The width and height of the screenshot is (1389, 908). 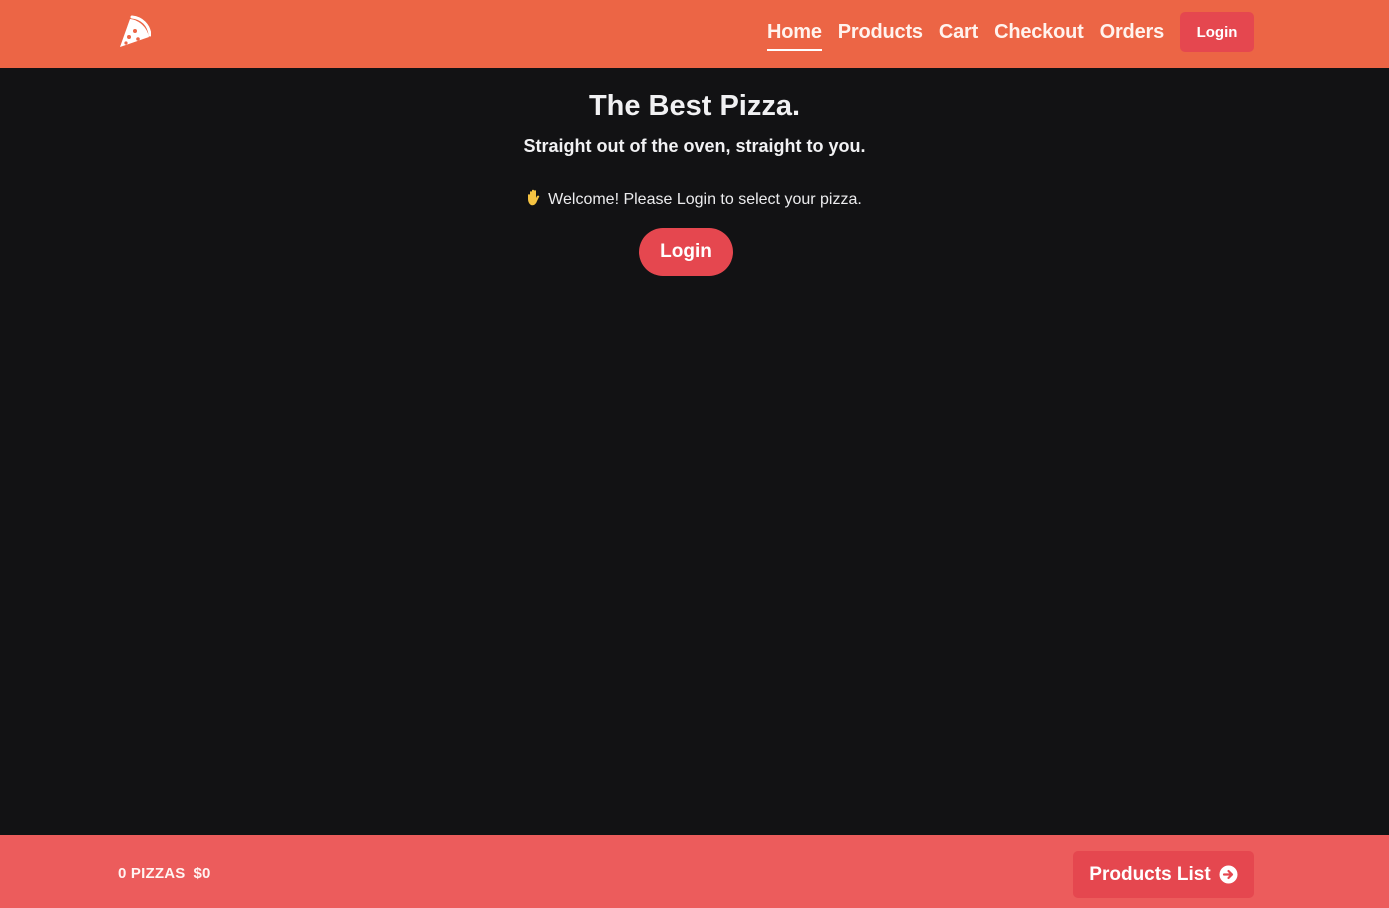 I want to click on nav-products-link: Products, so click(x=880, y=32).